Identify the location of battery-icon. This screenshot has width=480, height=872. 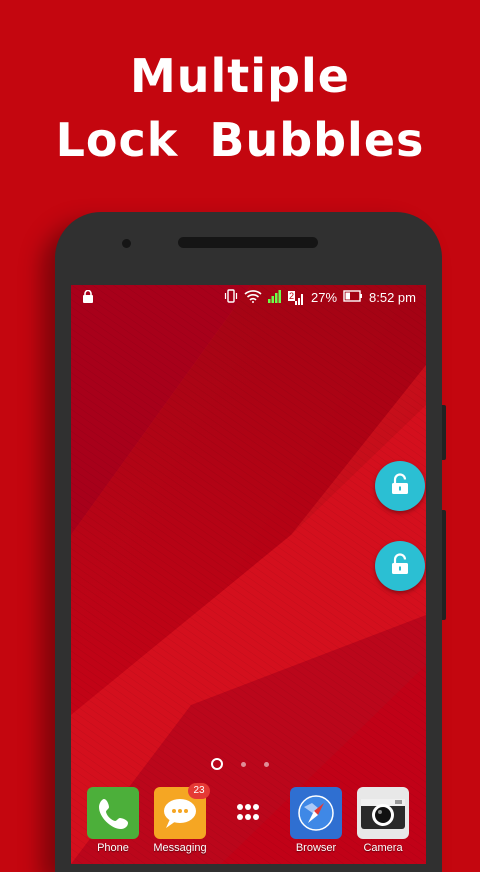
(353, 297).